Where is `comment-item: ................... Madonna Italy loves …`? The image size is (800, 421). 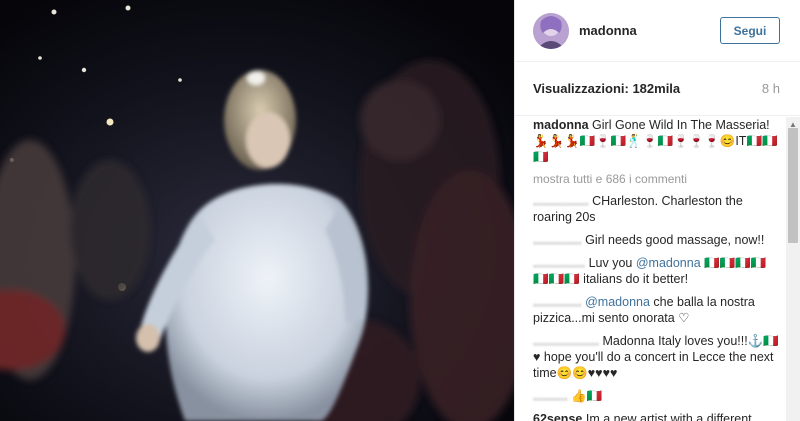
comment-item: ................... Madonna Italy loves … is located at coordinates (659, 357).